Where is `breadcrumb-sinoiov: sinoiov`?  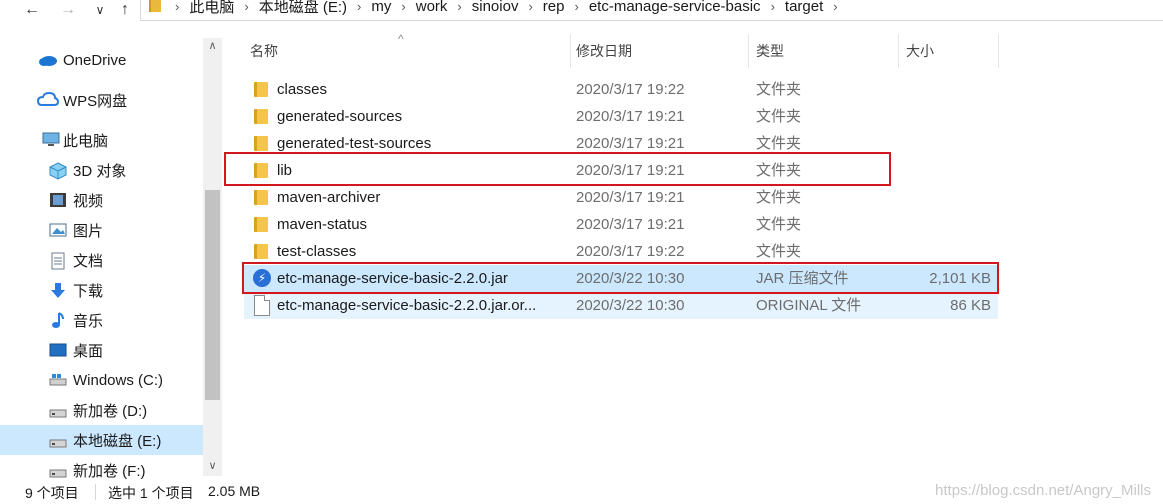 breadcrumb-sinoiov: sinoiov is located at coordinates (495, 7).